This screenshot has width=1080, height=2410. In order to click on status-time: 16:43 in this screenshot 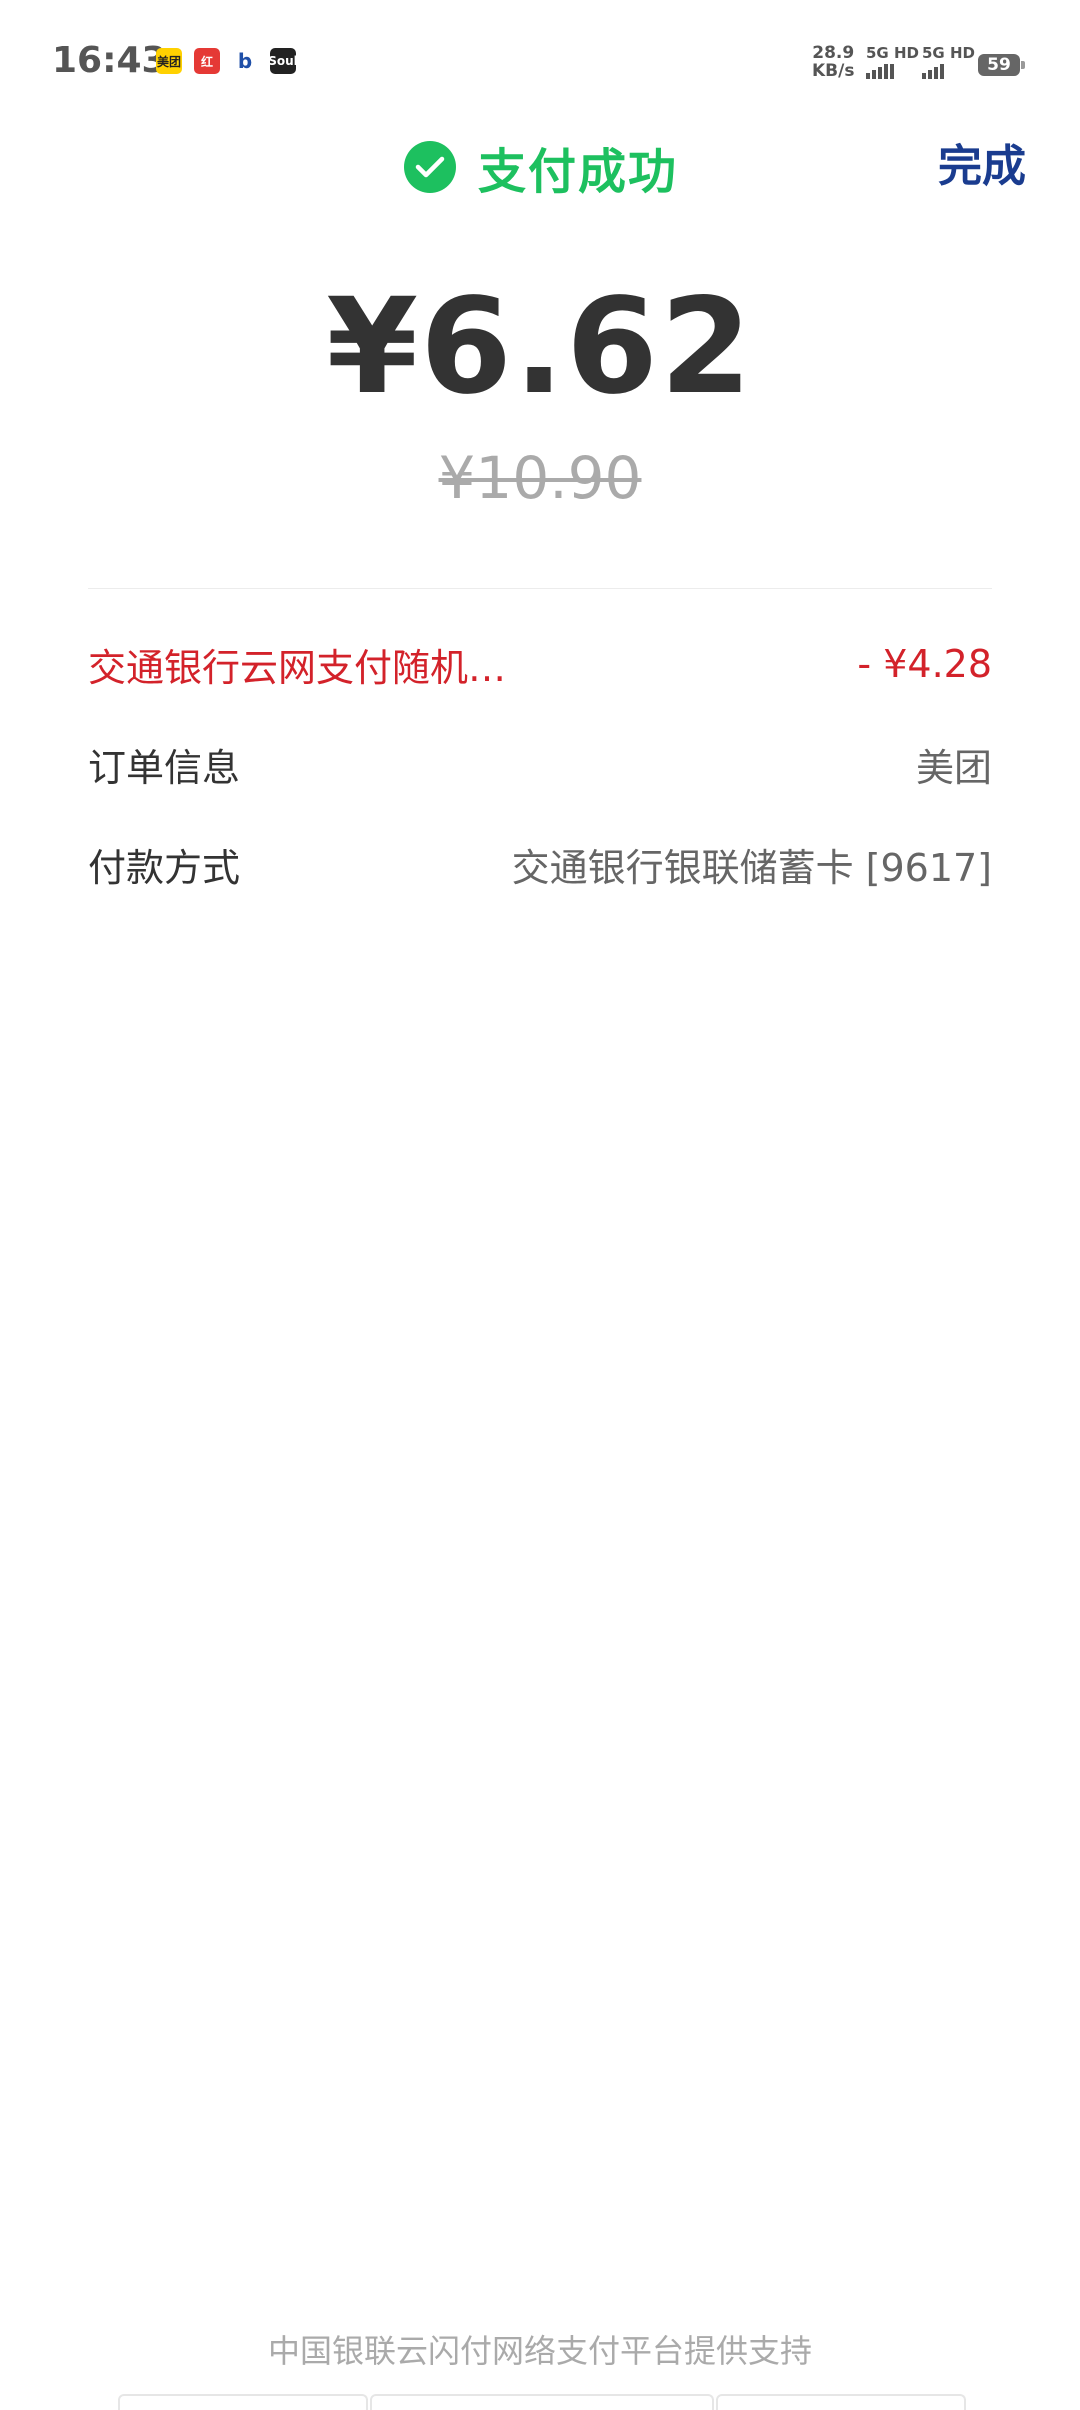, I will do `click(109, 60)`.